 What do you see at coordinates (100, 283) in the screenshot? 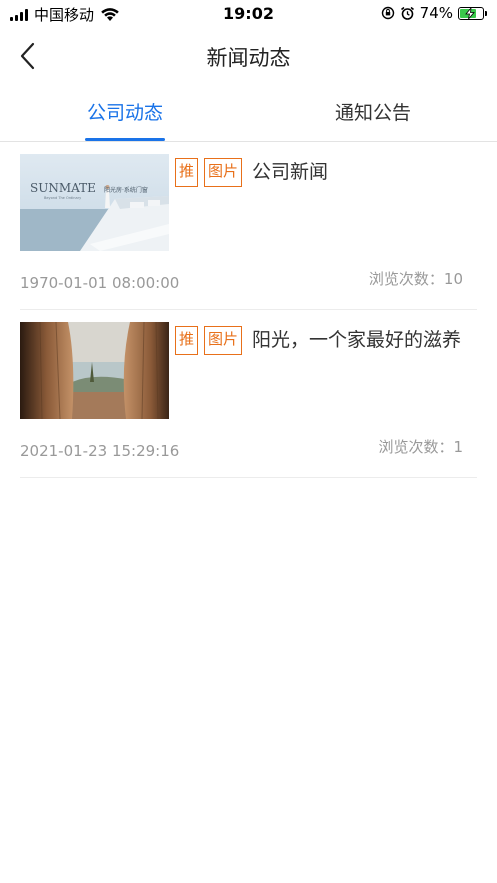
I see `news-date: 1970-01-01 08:00:00` at bounding box center [100, 283].